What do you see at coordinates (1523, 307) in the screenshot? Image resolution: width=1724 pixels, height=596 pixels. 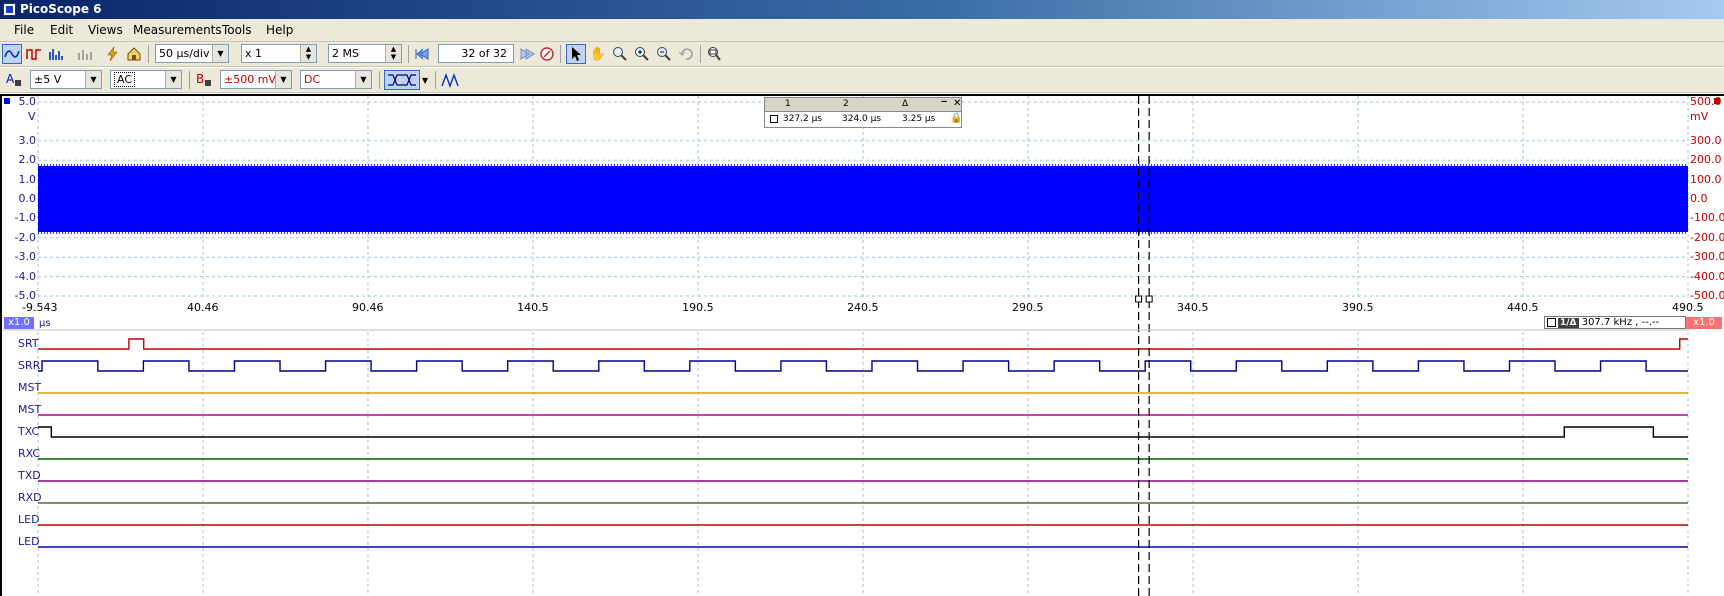 I see `x-tick-label: 440.5` at bounding box center [1523, 307].